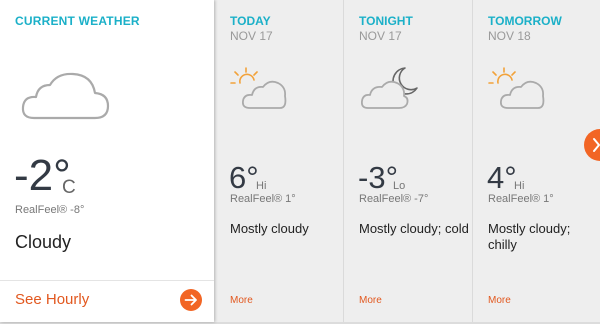 The width and height of the screenshot is (600, 324). What do you see at coordinates (250, 21) in the screenshot?
I see `forecast-title: TODAY` at bounding box center [250, 21].